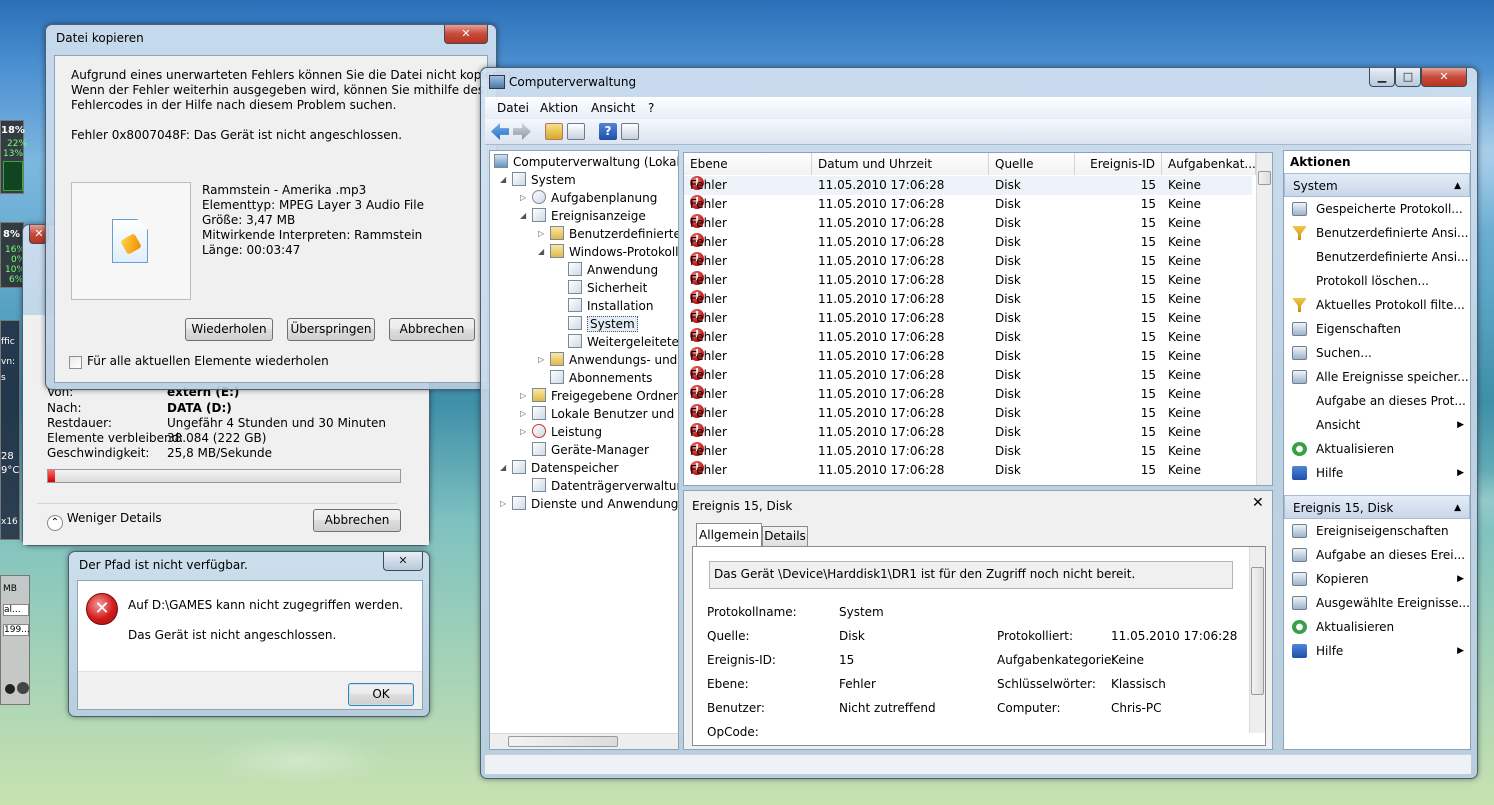 This screenshot has height=805, width=1494. I want to click on path-dialog-close-button: ✕, so click(403, 561).